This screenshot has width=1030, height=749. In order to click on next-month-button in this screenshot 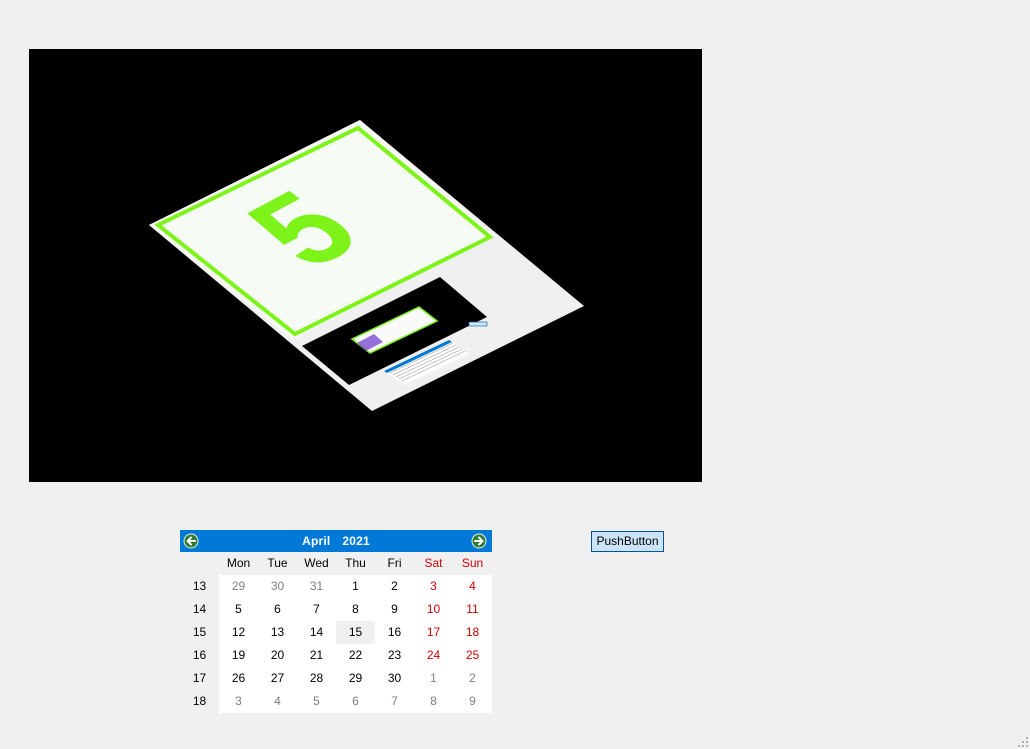, I will do `click(479, 541)`.